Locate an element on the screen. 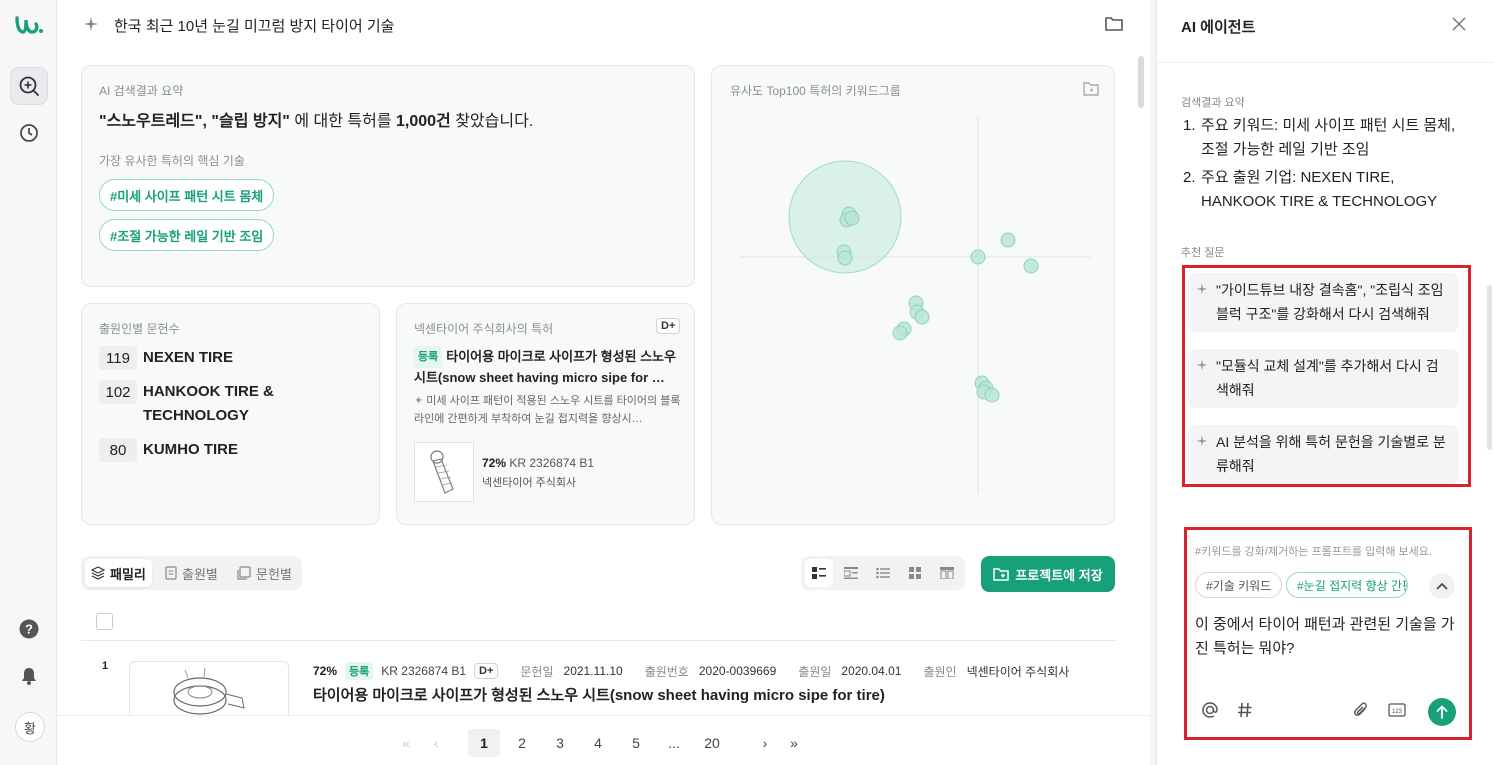  send-button is located at coordinates (1442, 712).